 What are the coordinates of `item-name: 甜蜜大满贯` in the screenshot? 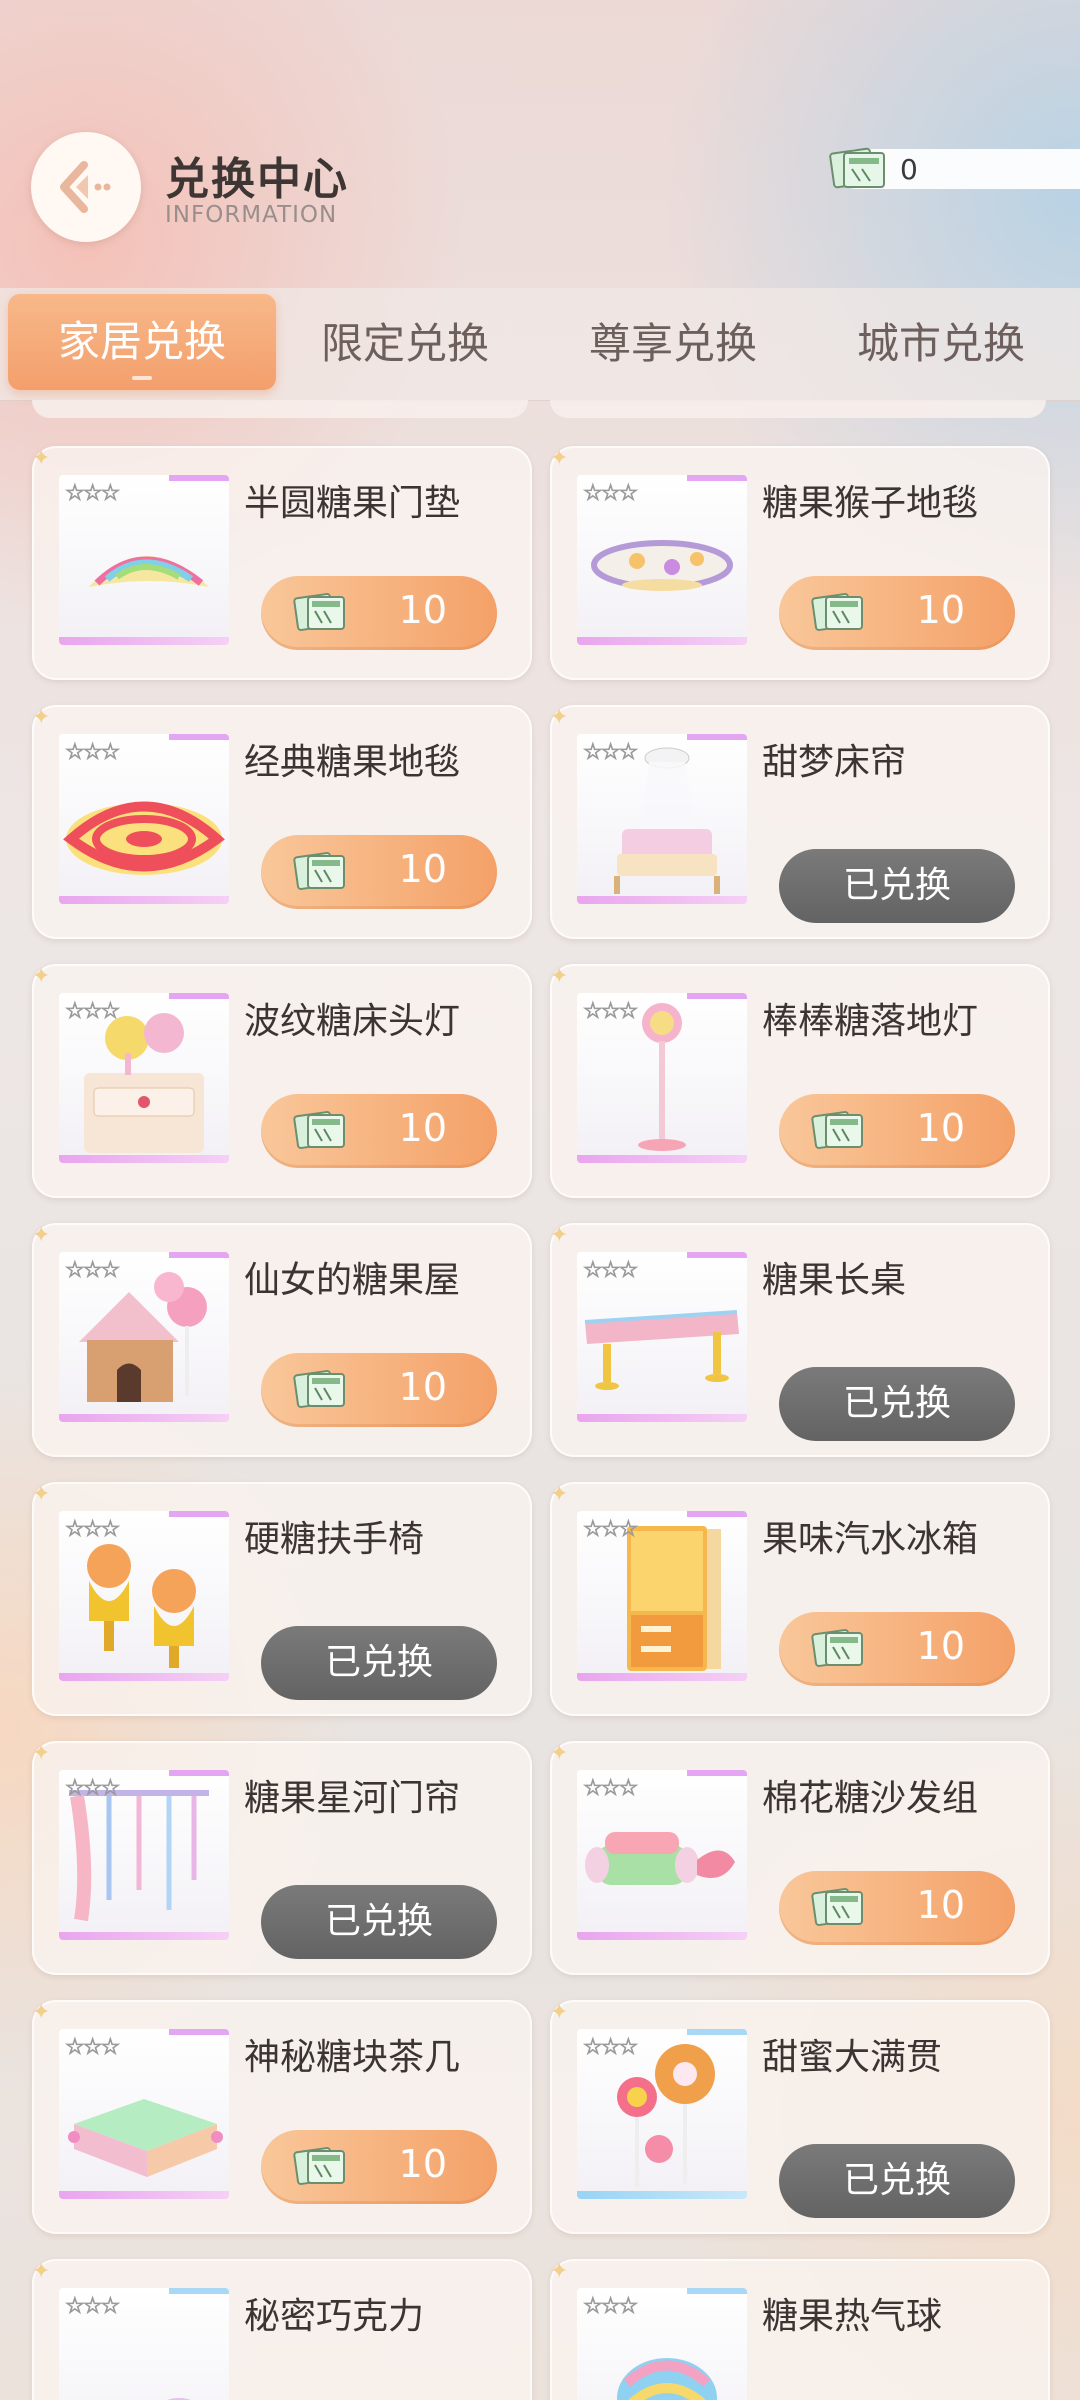 It's located at (852, 2057).